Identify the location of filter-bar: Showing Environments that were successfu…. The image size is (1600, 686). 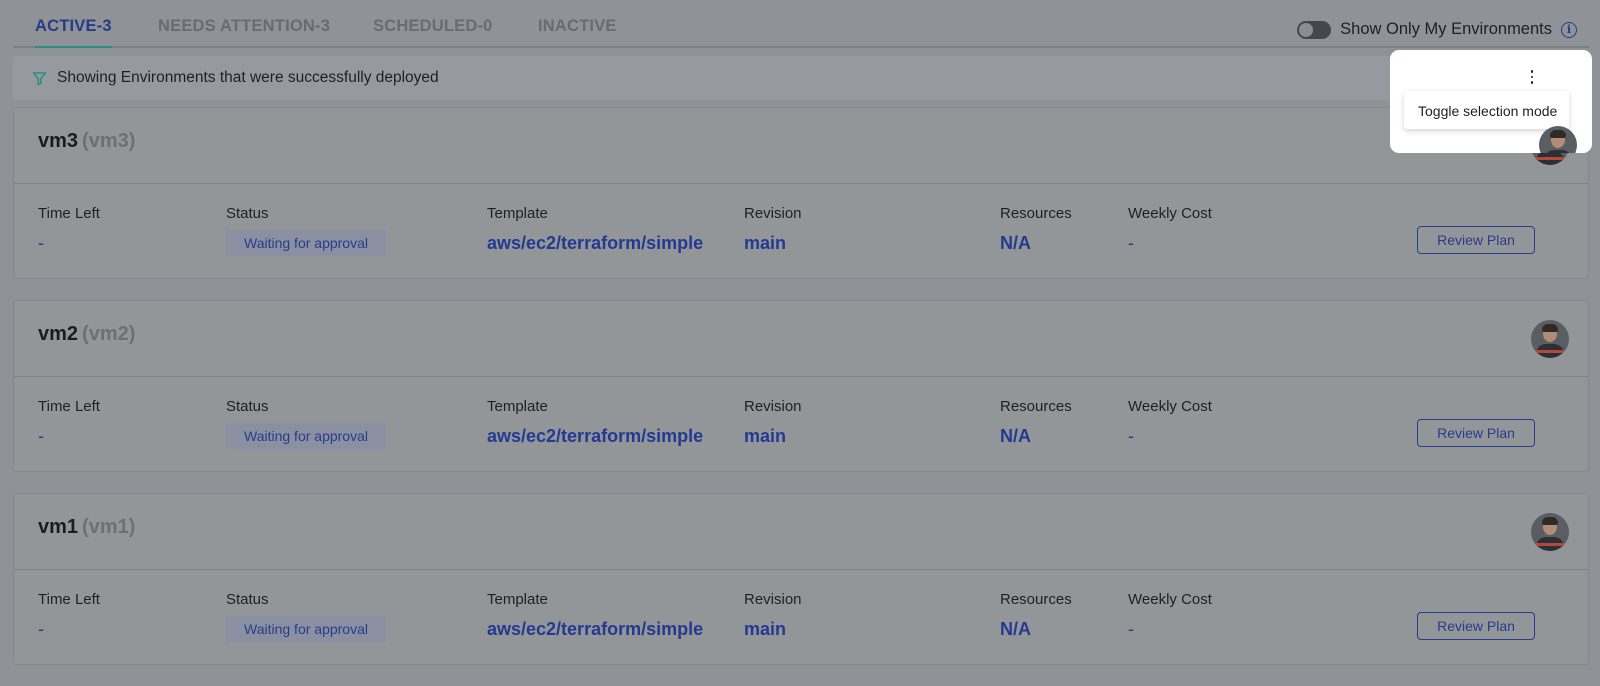
(801, 78).